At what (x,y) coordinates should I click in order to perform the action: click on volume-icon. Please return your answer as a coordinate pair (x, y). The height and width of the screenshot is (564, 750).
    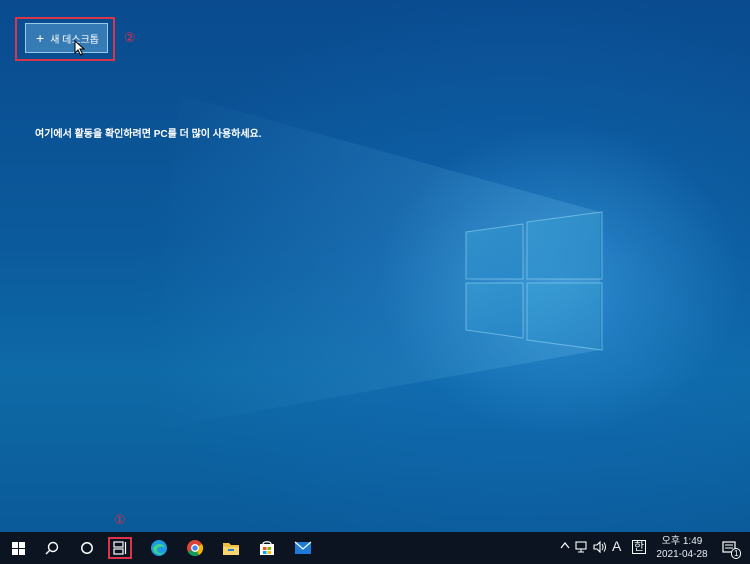
    Looking at the image, I should click on (600, 548).